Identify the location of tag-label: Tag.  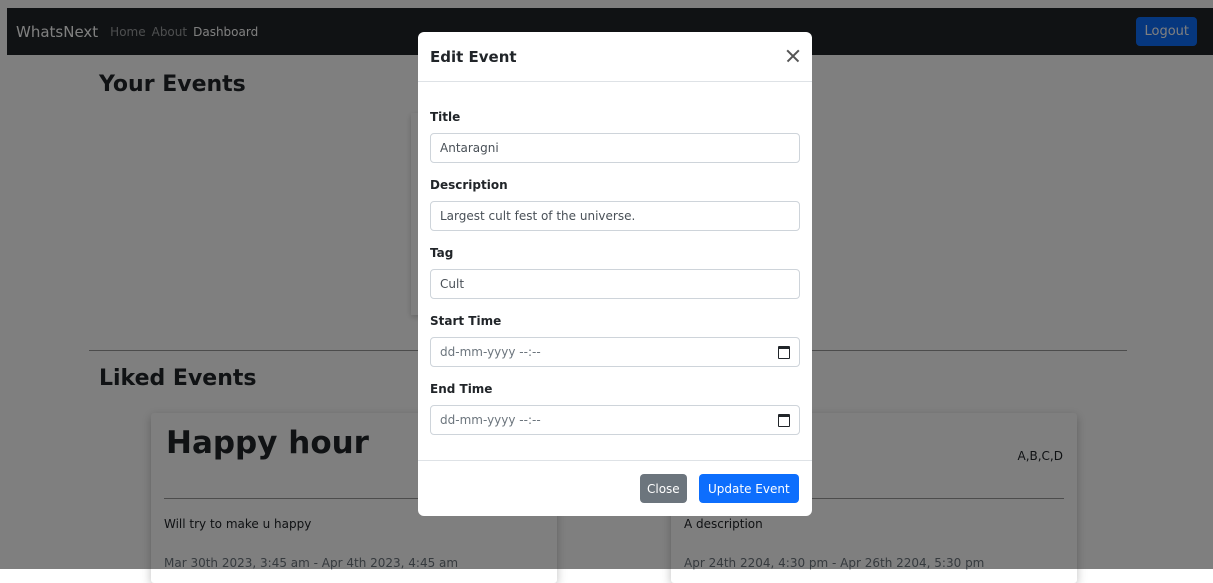
(442, 253).